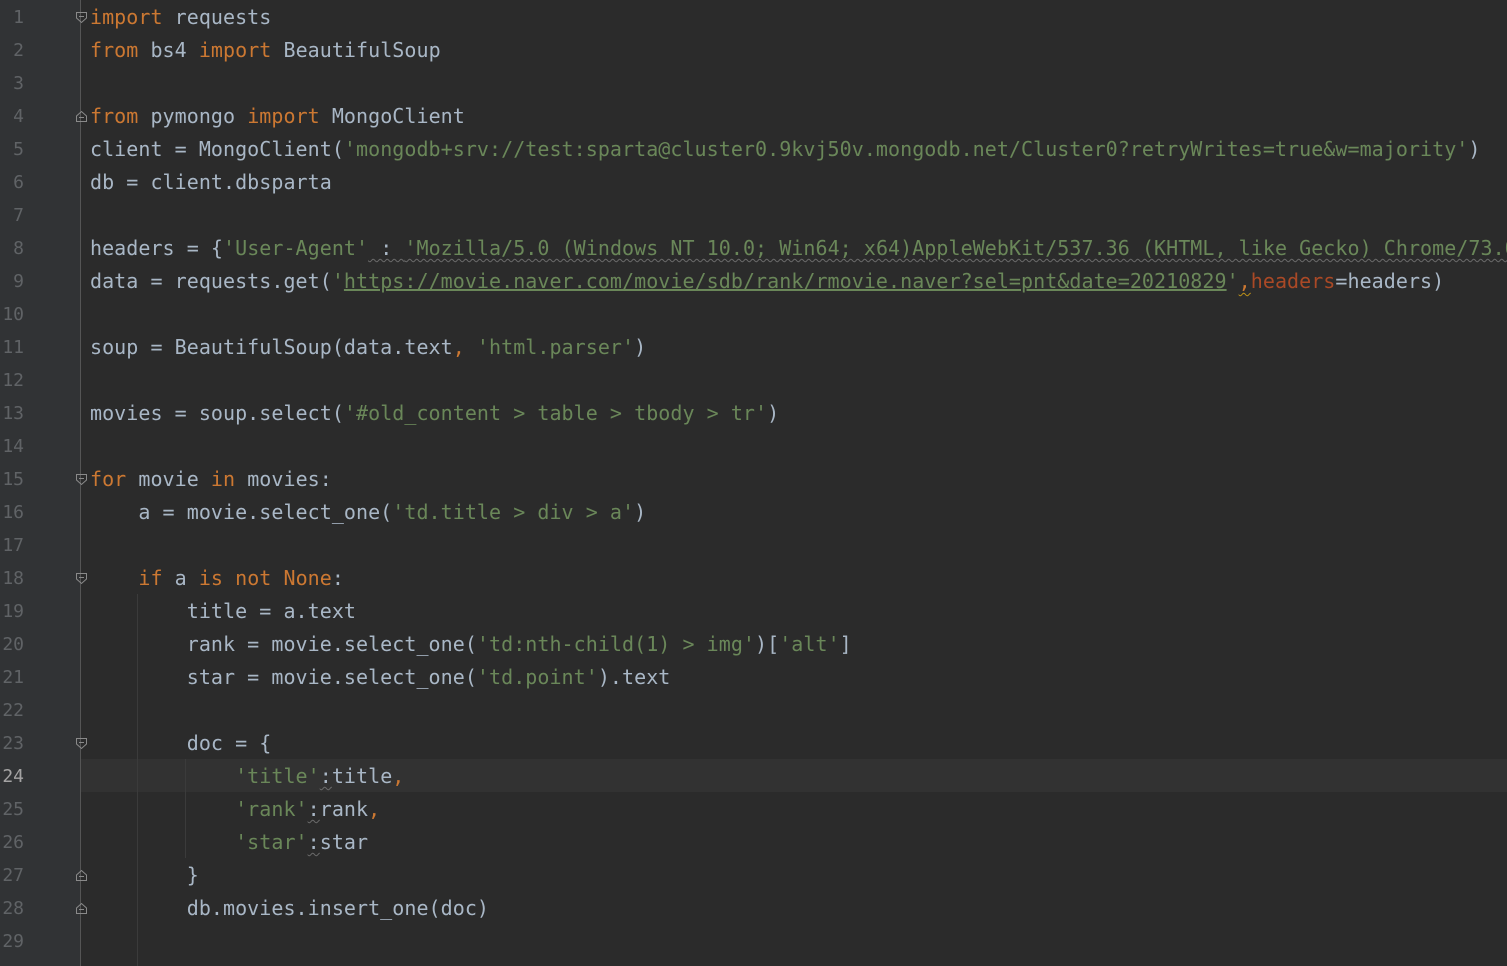 This screenshot has width=1507, height=966. I want to click on string-literal: 'star', so click(271, 842).